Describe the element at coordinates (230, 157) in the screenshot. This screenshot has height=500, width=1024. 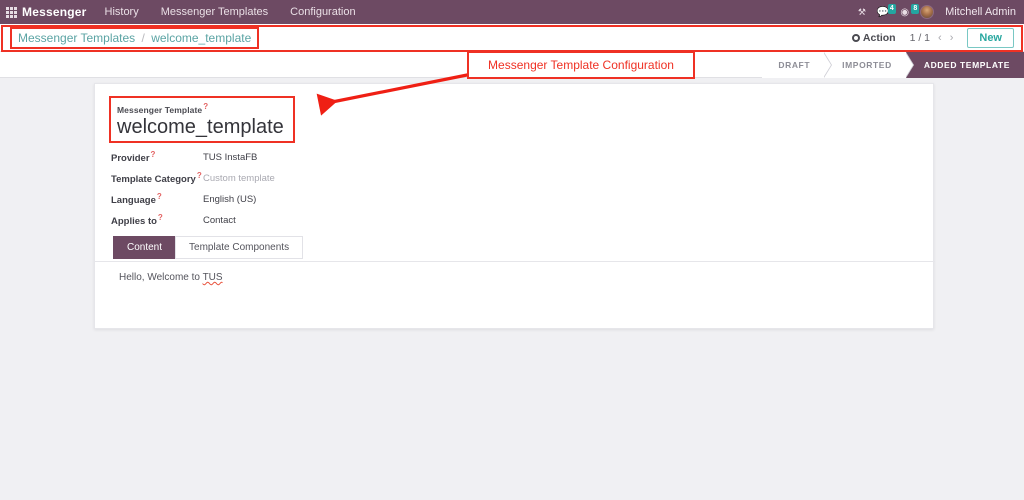
I see `field-value-provider: TUS InstaFB` at that location.